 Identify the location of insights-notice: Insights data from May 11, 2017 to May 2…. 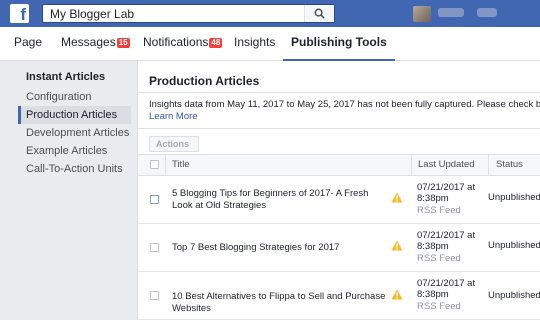
(344, 104).